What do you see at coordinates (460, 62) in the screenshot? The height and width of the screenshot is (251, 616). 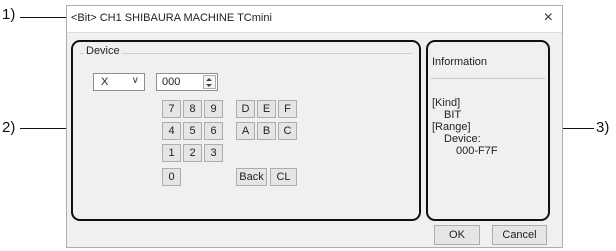 I see `info-title: Information` at bounding box center [460, 62].